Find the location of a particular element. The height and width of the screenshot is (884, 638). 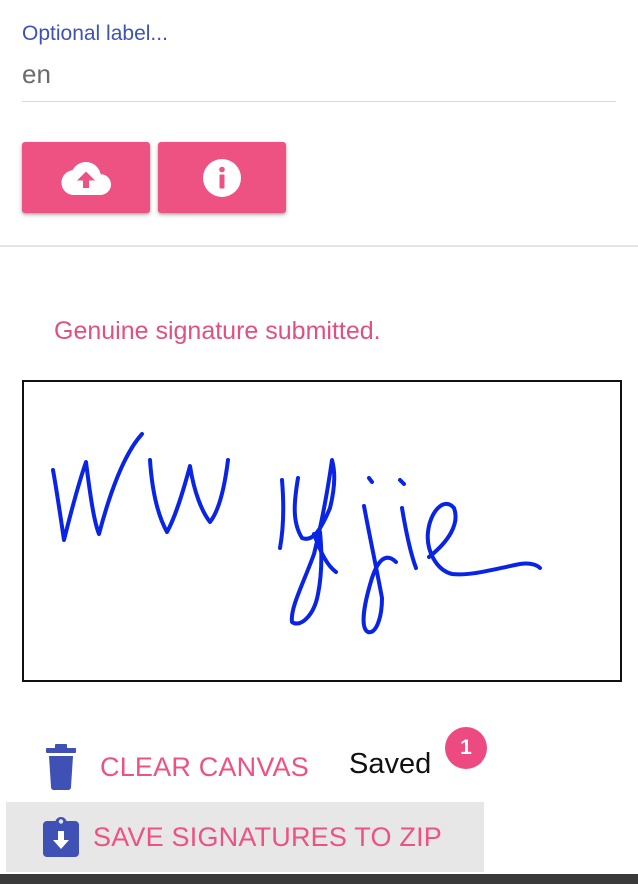

save-signatures-zip-button: SAVE SIGNATURES TO ZIP is located at coordinates (245, 837).